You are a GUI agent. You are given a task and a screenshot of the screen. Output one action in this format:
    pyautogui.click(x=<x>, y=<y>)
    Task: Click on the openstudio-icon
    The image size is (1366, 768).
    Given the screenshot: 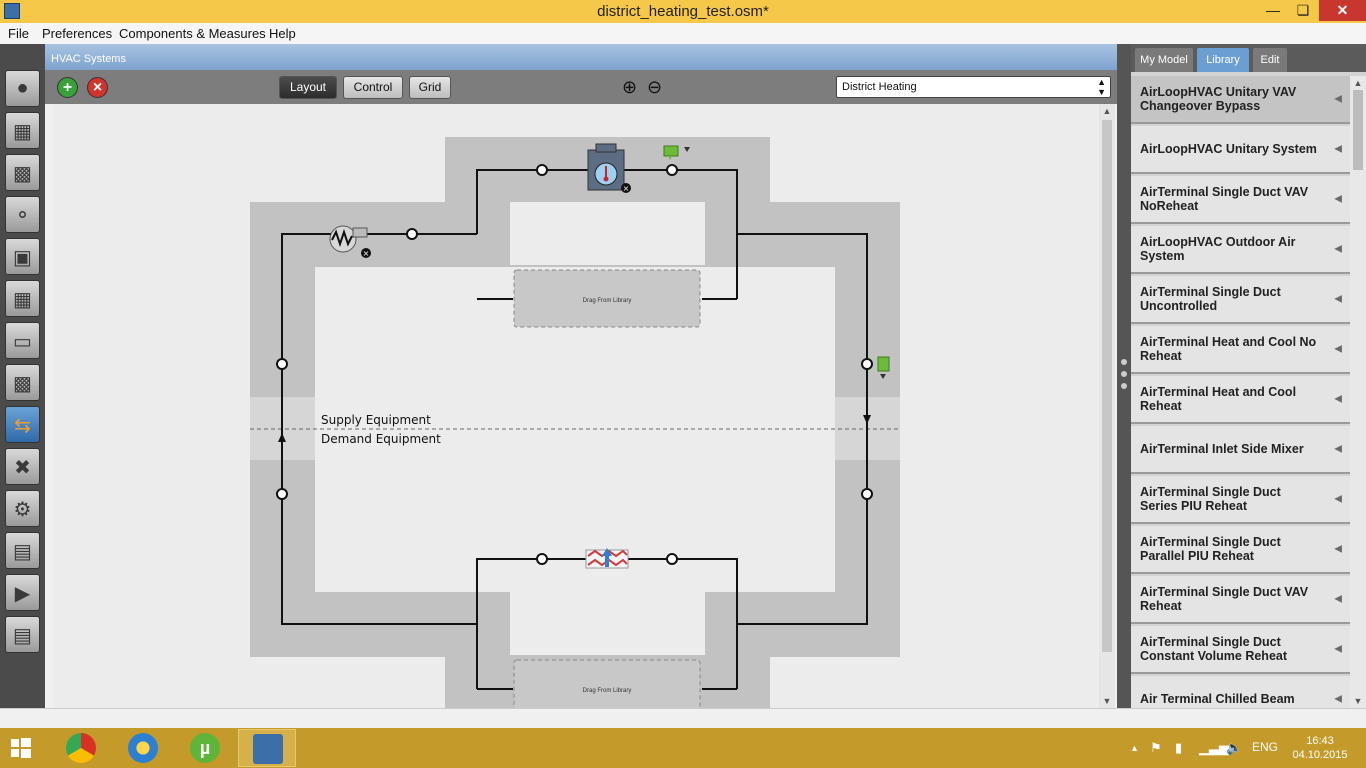 What is the action you would take?
    pyautogui.click(x=268, y=749)
    